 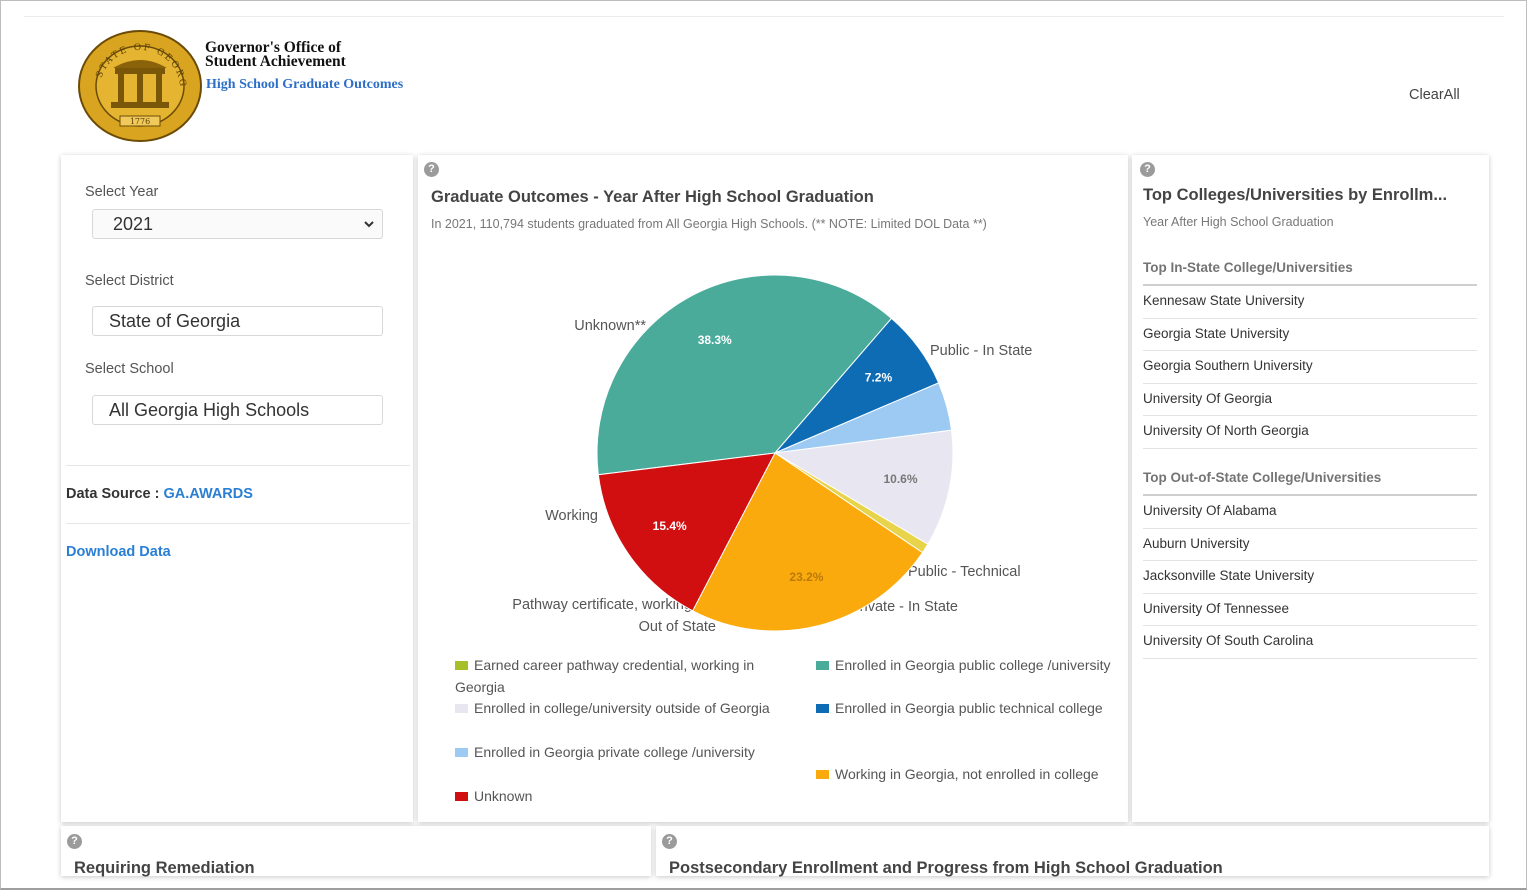 What do you see at coordinates (1310, 302) in the screenshot?
I see `list-item: Kennesaw State University` at bounding box center [1310, 302].